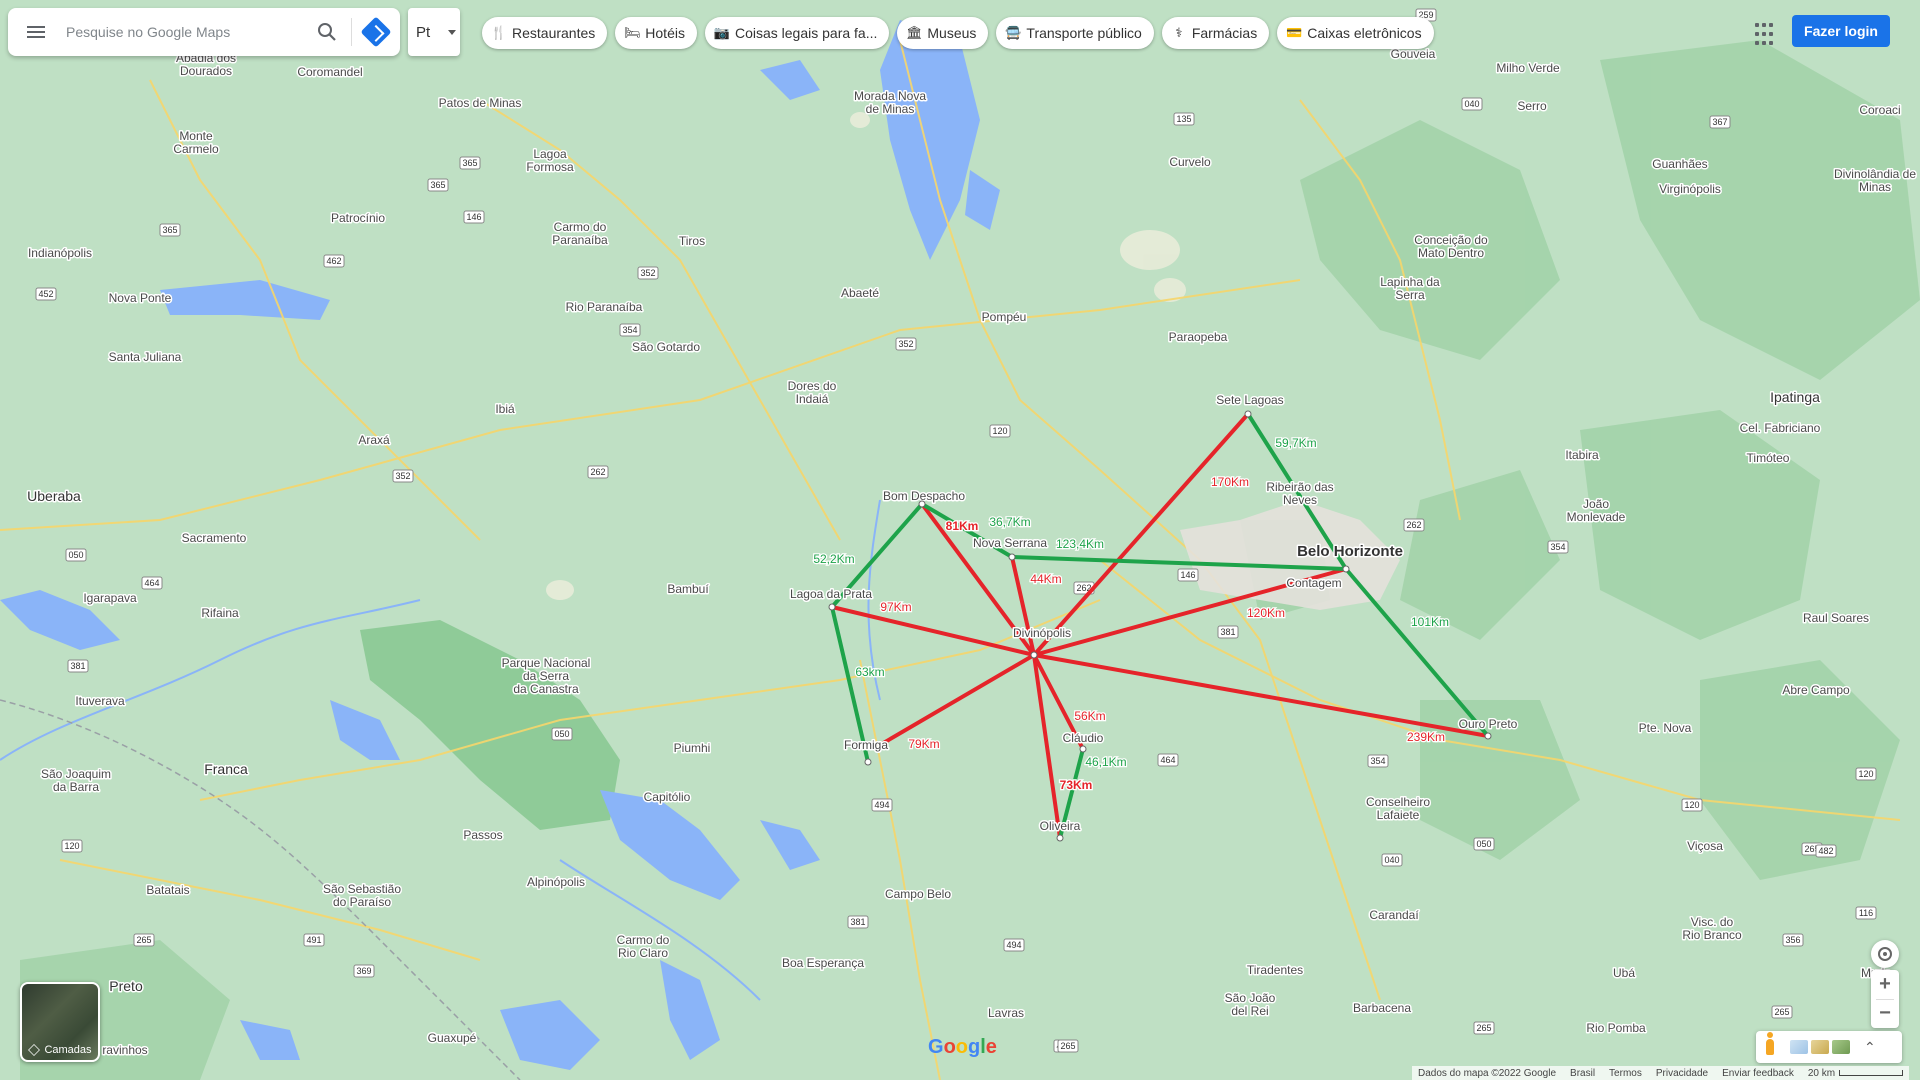 This screenshot has width=1920, height=1080. Describe the element at coordinates (1451, 247) in the screenshot. I see `city-label: Conceição do Mato Dentro` at that location.